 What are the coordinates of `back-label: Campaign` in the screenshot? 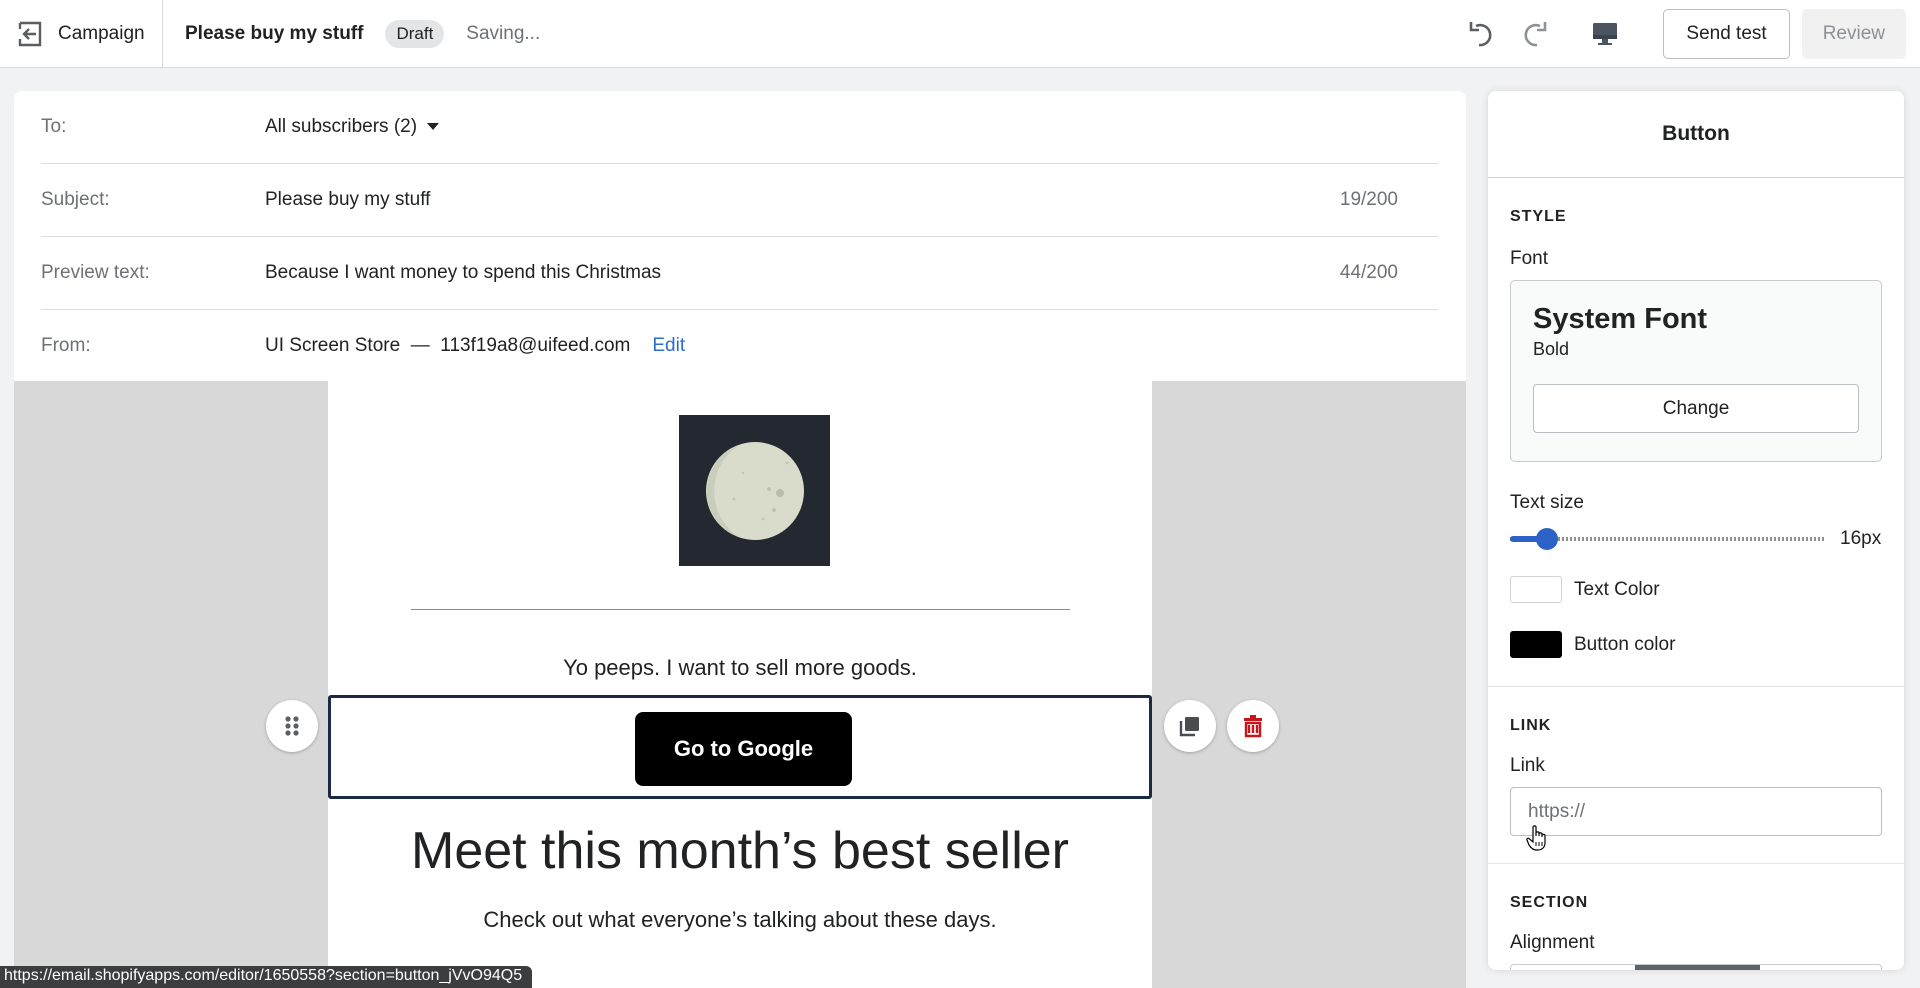 It's located at (101, 33).